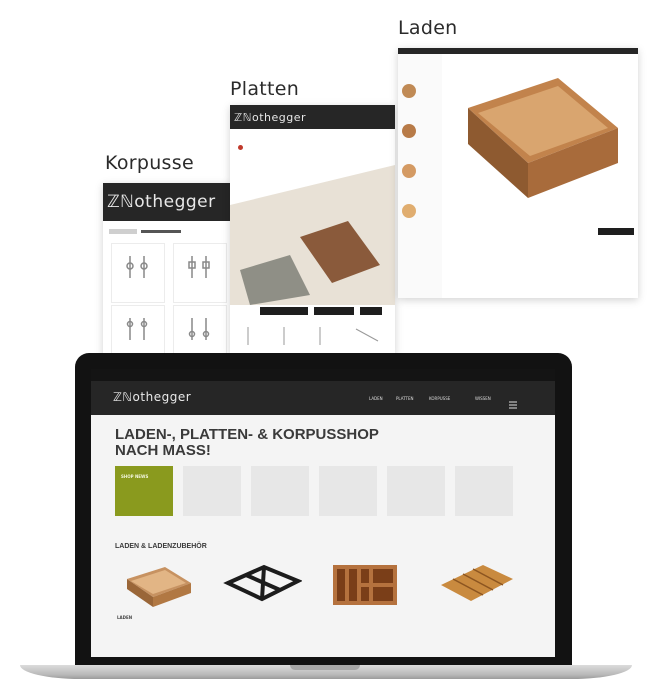  What do you see at coordinates (125, 617) in the screenshot?
I see `product-name: LADEN` at bounding box center [125, 617].